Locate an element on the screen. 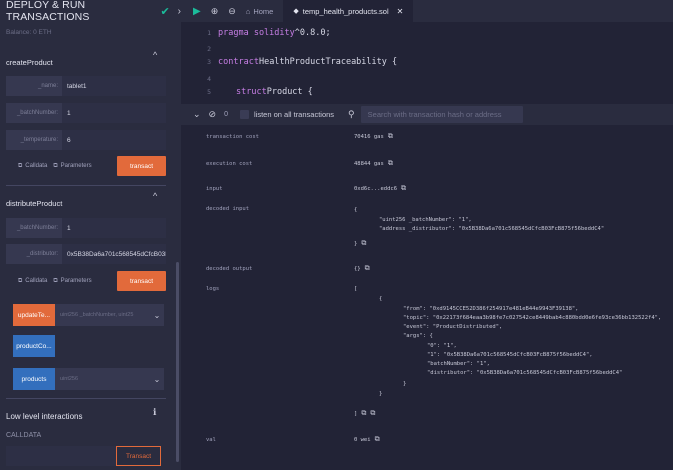 This screenshot has width=673, height=470. calldata-label: CALLDATA is located at coordinates (24, 435).